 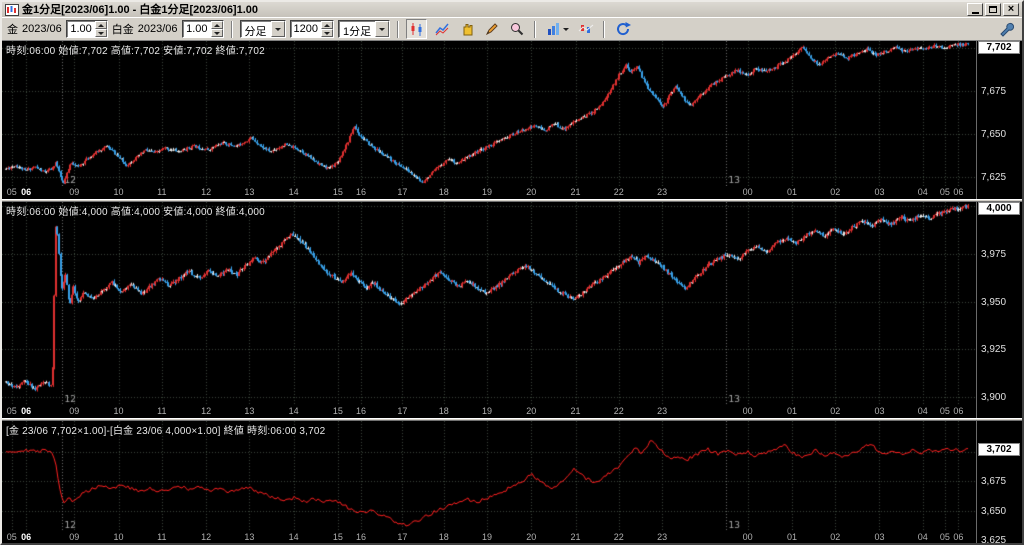 I want to click on hand-tool-button, so click(x=466, y=29).